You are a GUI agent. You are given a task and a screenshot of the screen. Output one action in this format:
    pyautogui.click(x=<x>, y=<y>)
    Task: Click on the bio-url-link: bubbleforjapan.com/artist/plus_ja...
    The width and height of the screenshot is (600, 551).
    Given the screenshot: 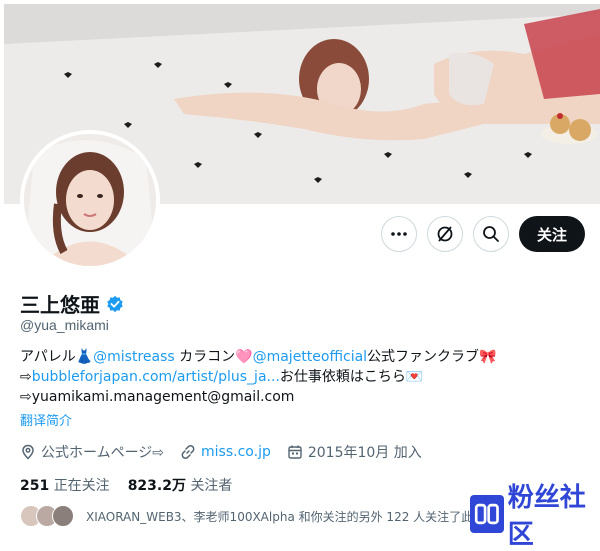 What is the action you would take?
    pyautogui.click(x=156, y=377)
    